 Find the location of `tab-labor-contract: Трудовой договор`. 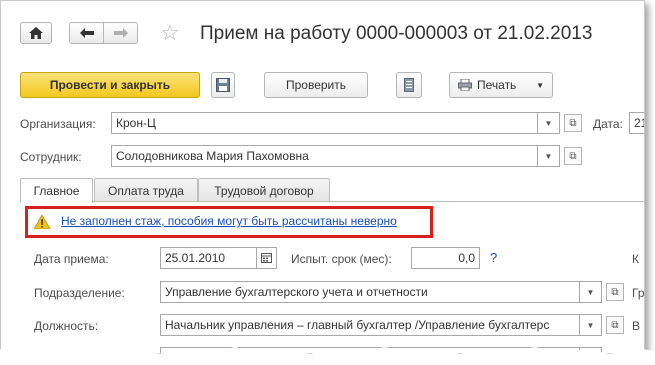

tab-labor-contract: Трудовой договор is located at coordinates (264, 190).